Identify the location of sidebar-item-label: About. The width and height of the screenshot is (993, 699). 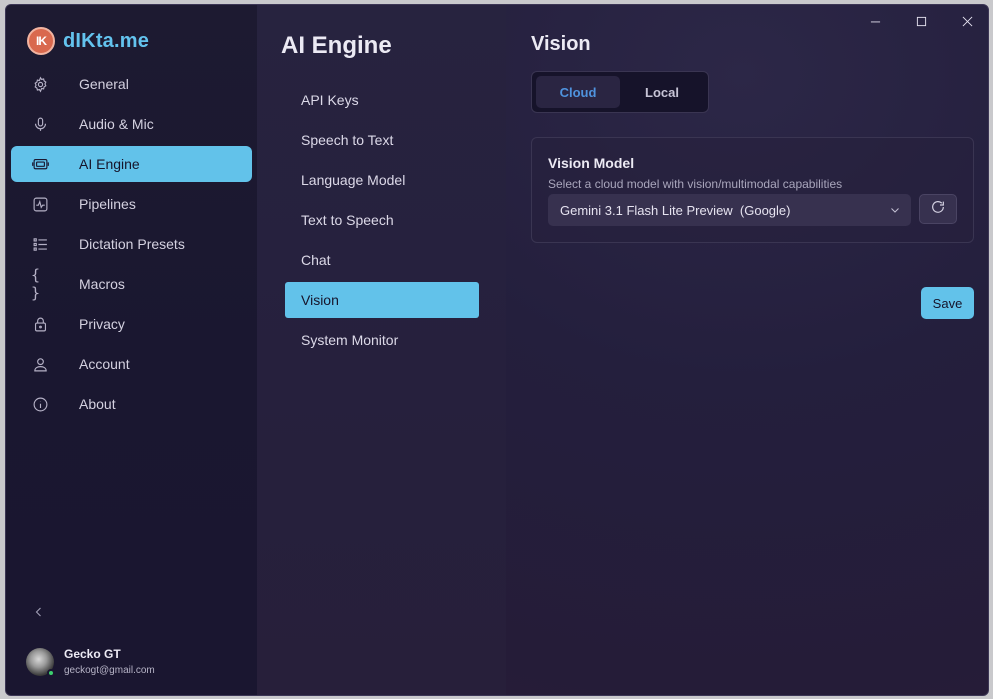
(97, 404).